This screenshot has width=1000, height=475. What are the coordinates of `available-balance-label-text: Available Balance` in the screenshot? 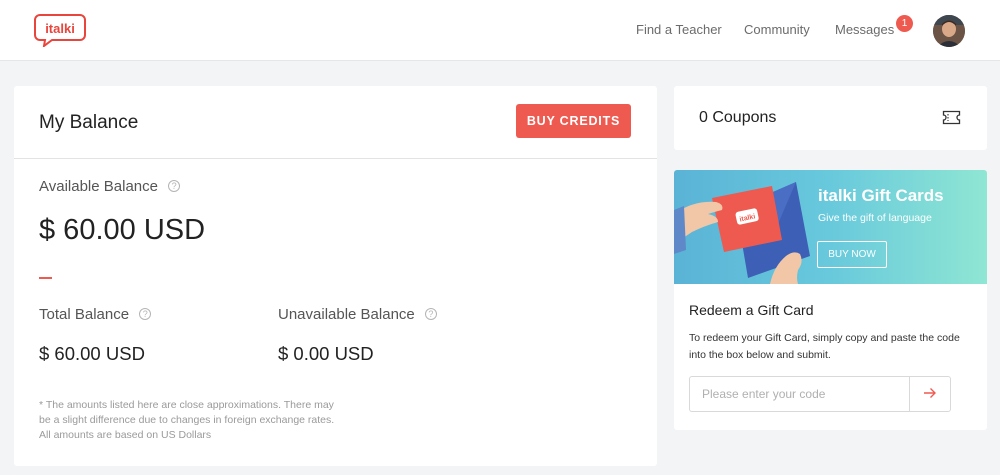 It's located at (98, 186).